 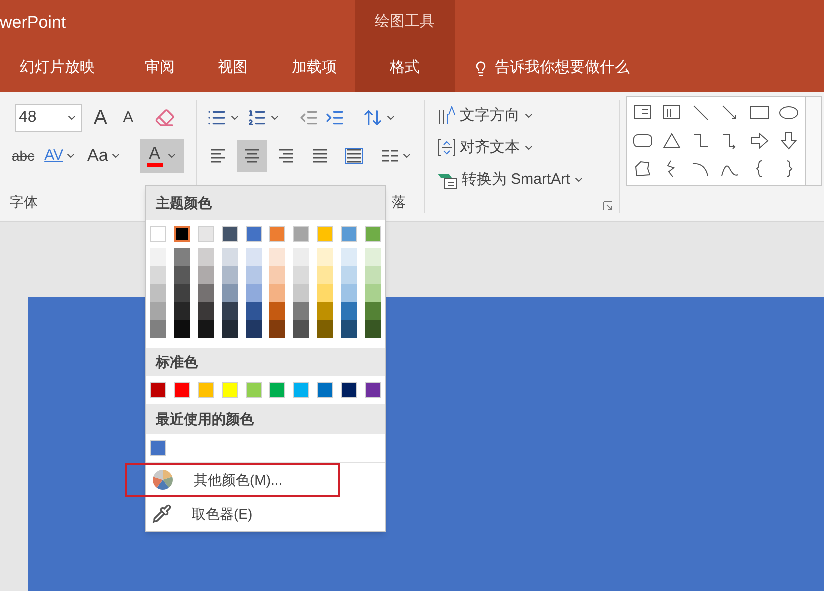 What do you see at coordinates (128, 118) in the screenshot?
I see `shrink-font-button: A` at bounding box center [128, 118].